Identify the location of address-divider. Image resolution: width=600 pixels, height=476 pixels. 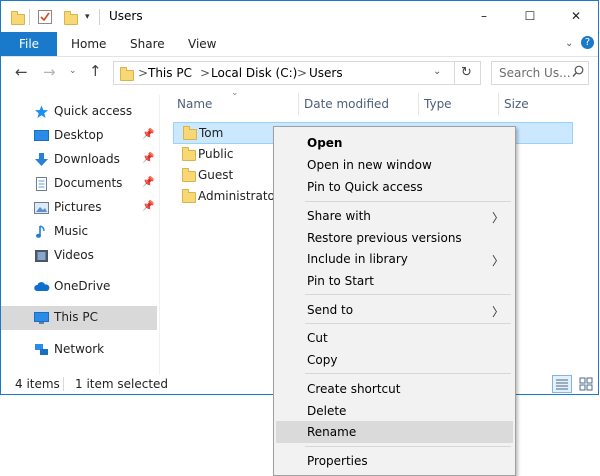
(454, 73).